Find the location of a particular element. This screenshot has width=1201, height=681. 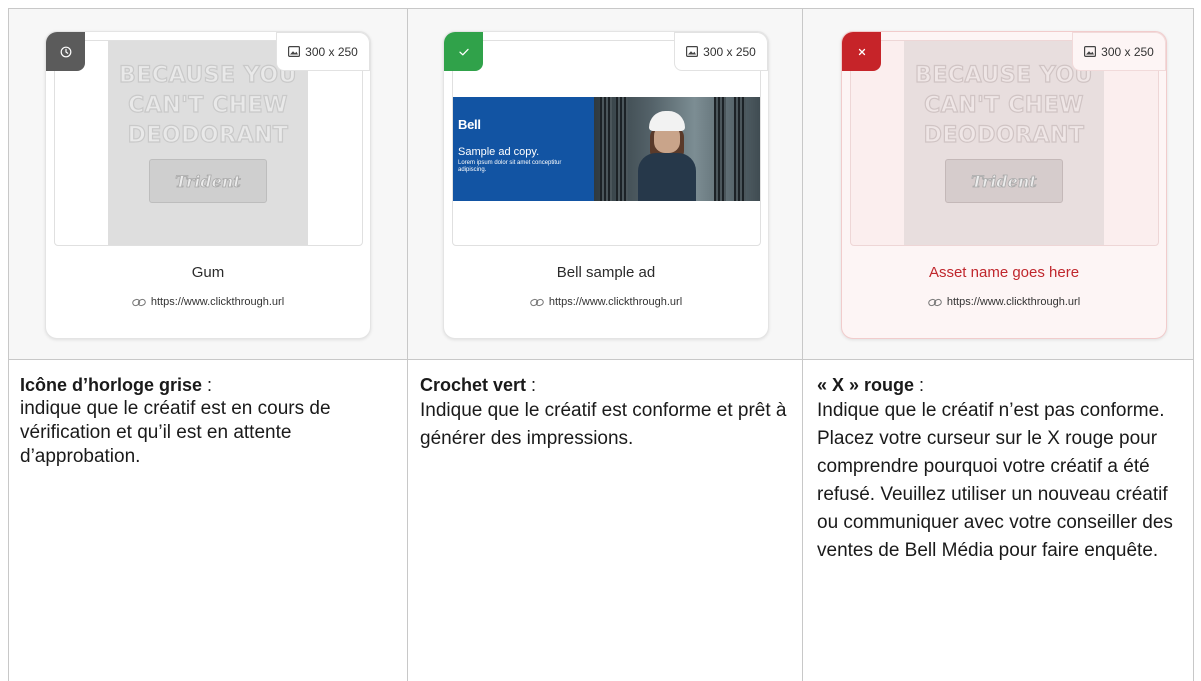

description-heading: Icône d’horloge grise : is located at coordinates (207, 385).